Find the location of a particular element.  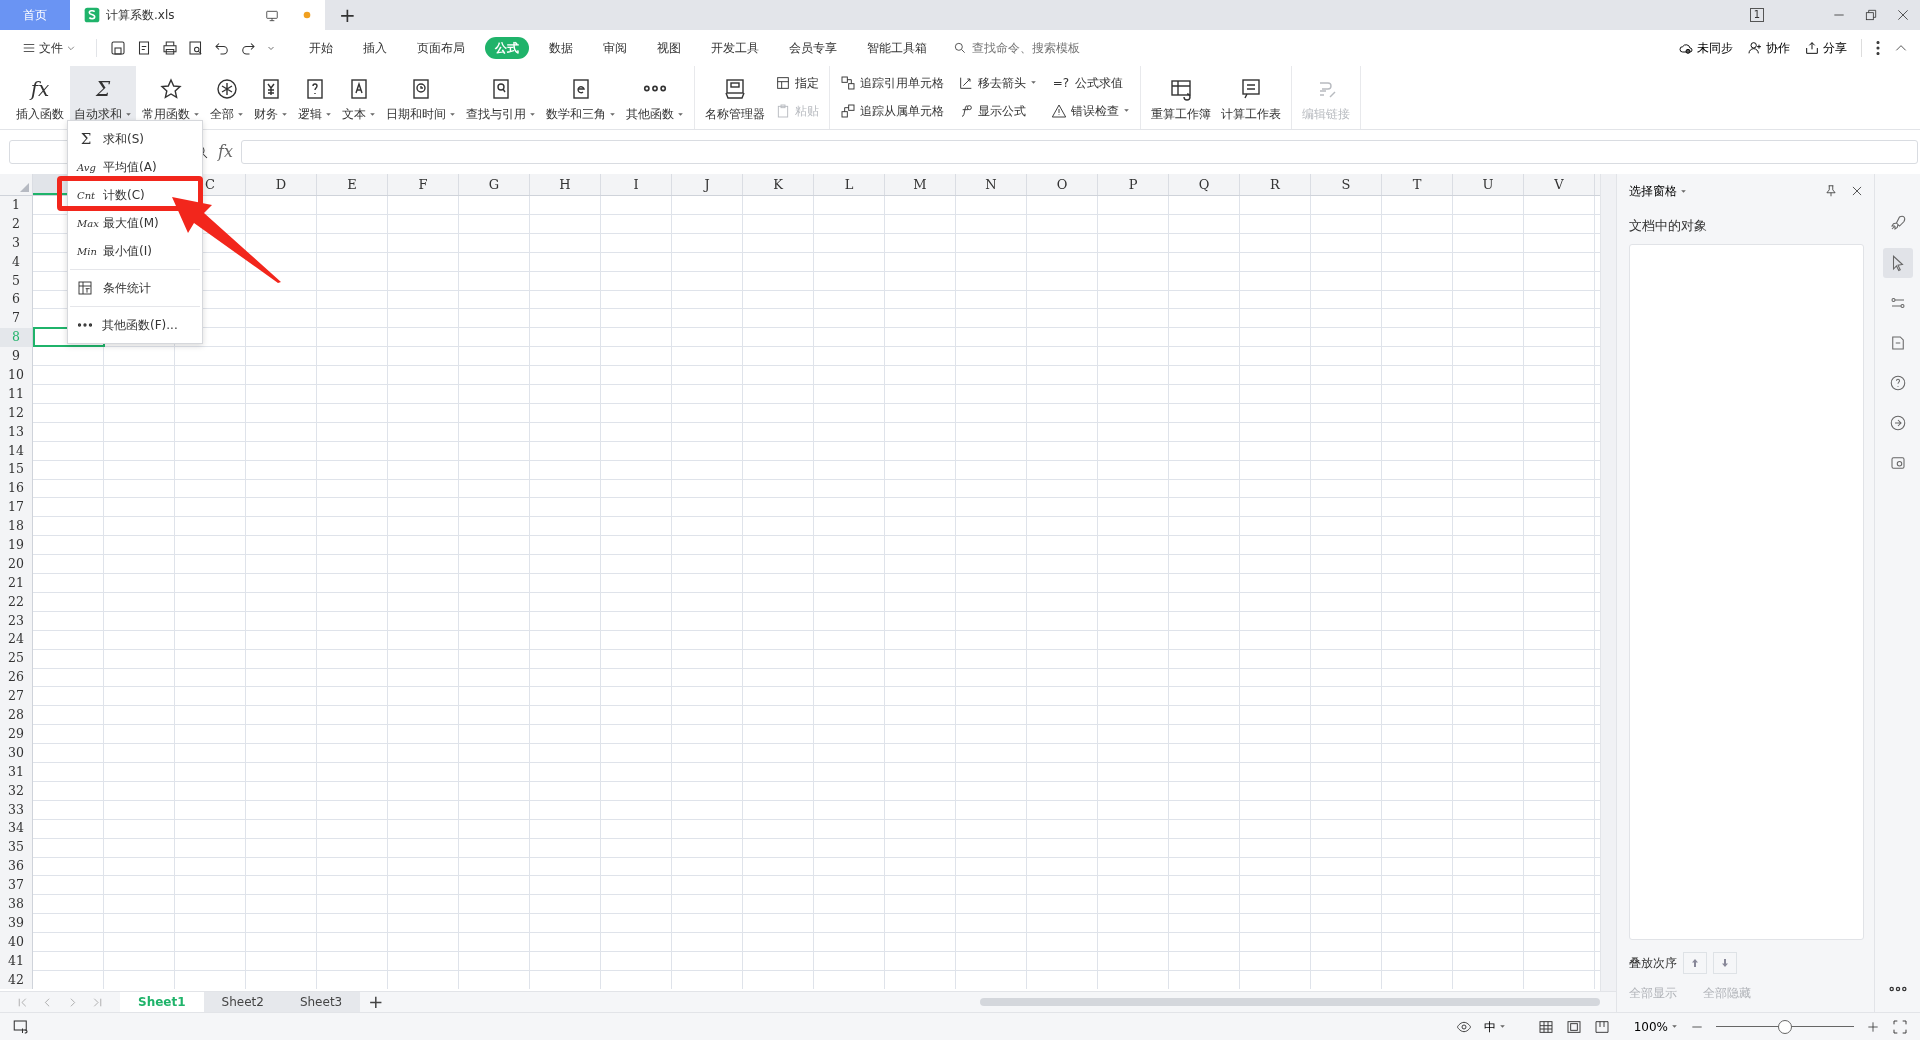

glyph: =? is located at coordinates (1061, 83).